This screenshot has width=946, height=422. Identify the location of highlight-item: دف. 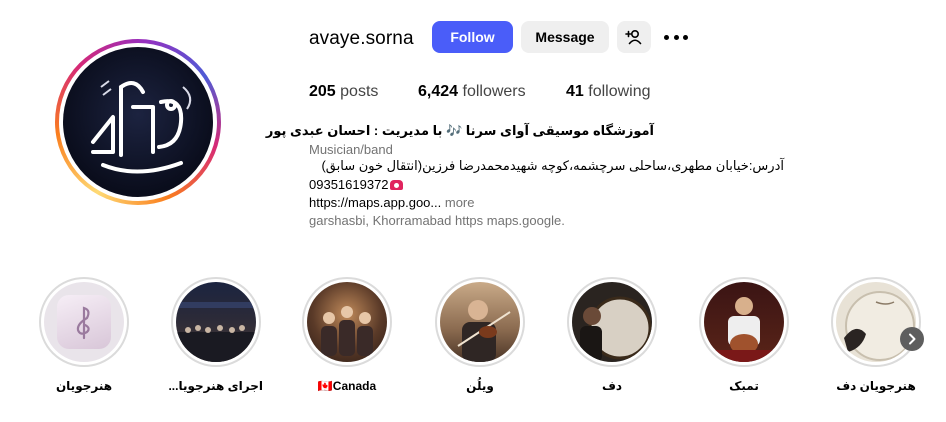
(612, 335).